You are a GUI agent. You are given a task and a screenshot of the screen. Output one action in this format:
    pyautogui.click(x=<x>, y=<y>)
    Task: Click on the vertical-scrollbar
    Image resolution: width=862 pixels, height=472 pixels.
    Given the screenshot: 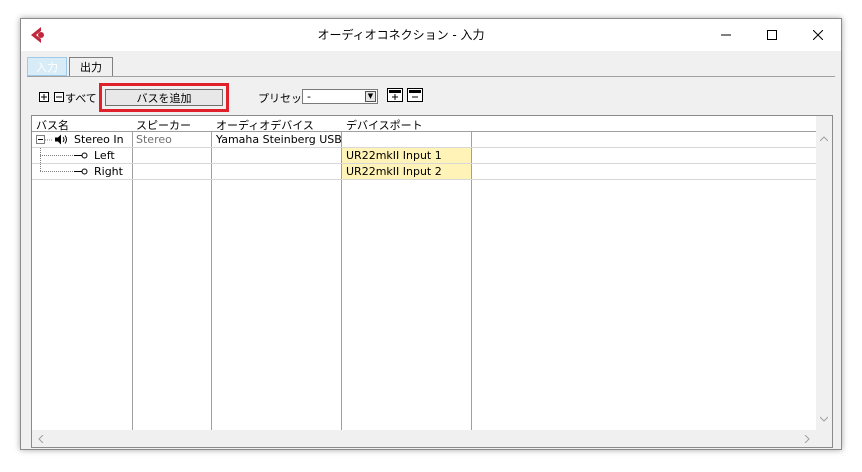 What is the action you would take?
    pyautogui.click(x=824, y=273)
    